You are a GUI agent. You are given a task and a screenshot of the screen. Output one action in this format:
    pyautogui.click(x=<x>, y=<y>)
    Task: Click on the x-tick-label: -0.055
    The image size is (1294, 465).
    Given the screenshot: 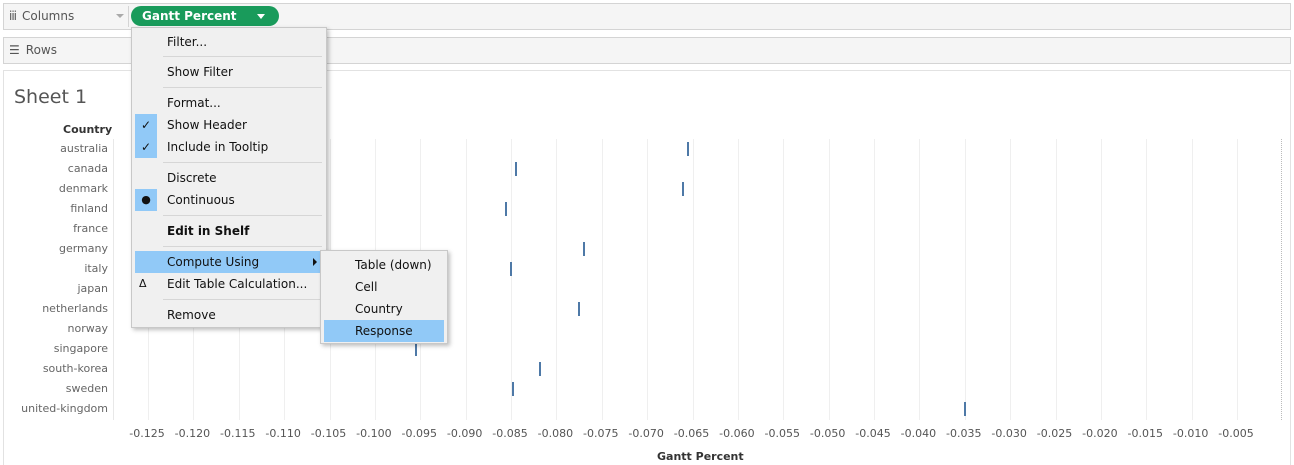 What is the action you would take?
    pyautogui.click(x=782, y=433)
    